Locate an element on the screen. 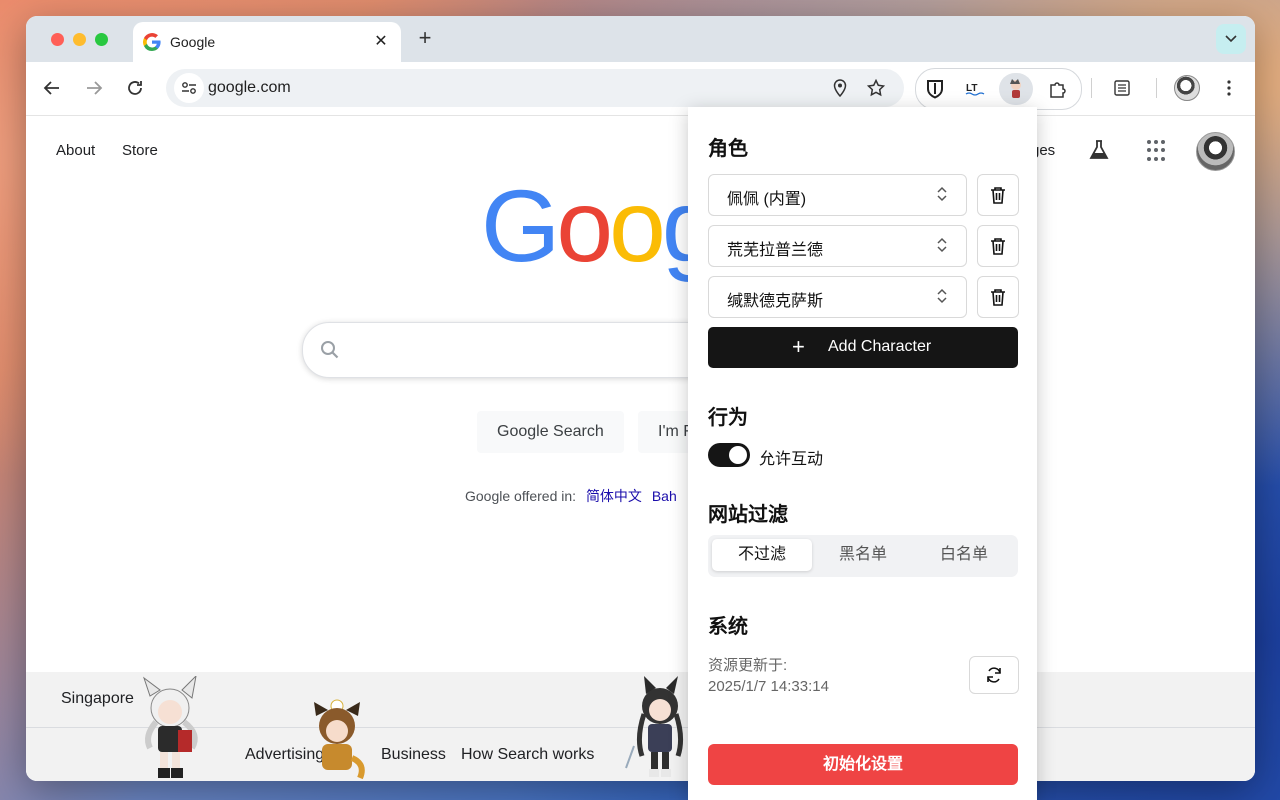  character-extension-button is located at coordinates (1016, 89).